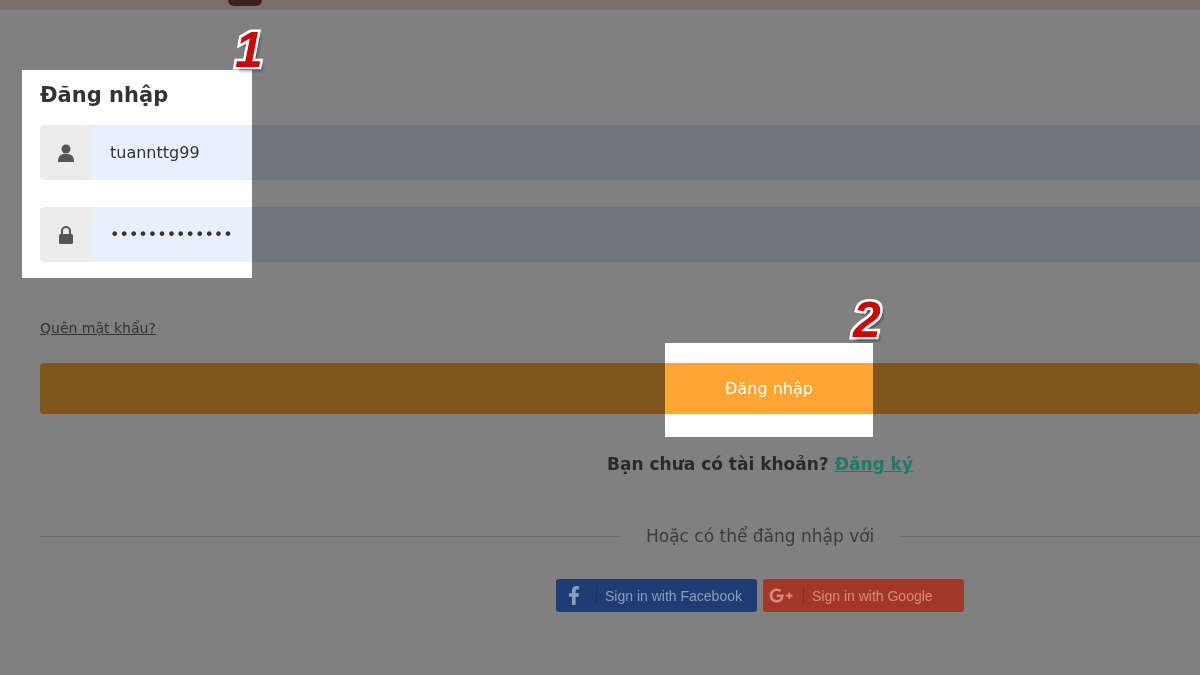 The width and height of the screenshot is (1200, 675). What do you see at coordinates (656, 595) in the screenshot?
I see `facebook-sign-in-button: Sign in with Facebook` at bounding box center [656, 595].